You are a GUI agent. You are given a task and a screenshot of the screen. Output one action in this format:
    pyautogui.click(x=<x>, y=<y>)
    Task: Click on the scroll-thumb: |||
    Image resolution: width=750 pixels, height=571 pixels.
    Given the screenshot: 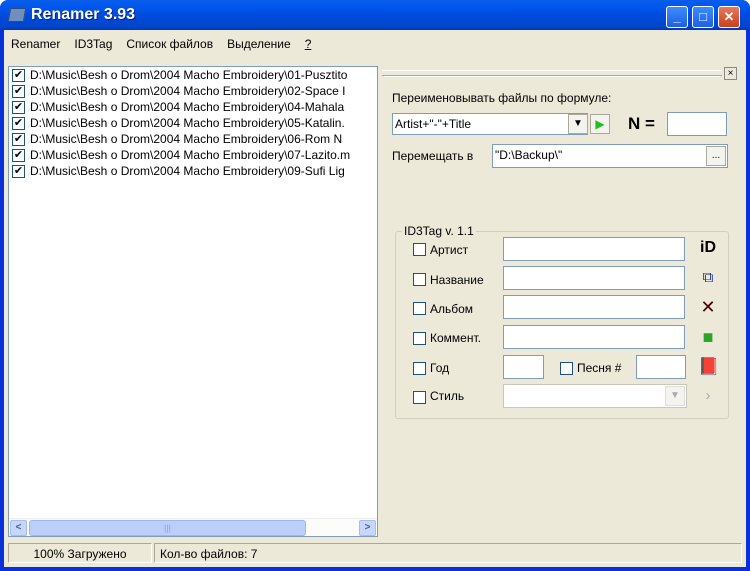 What is the action you would take?
    pyautogui.click(x=167, y=528)
    